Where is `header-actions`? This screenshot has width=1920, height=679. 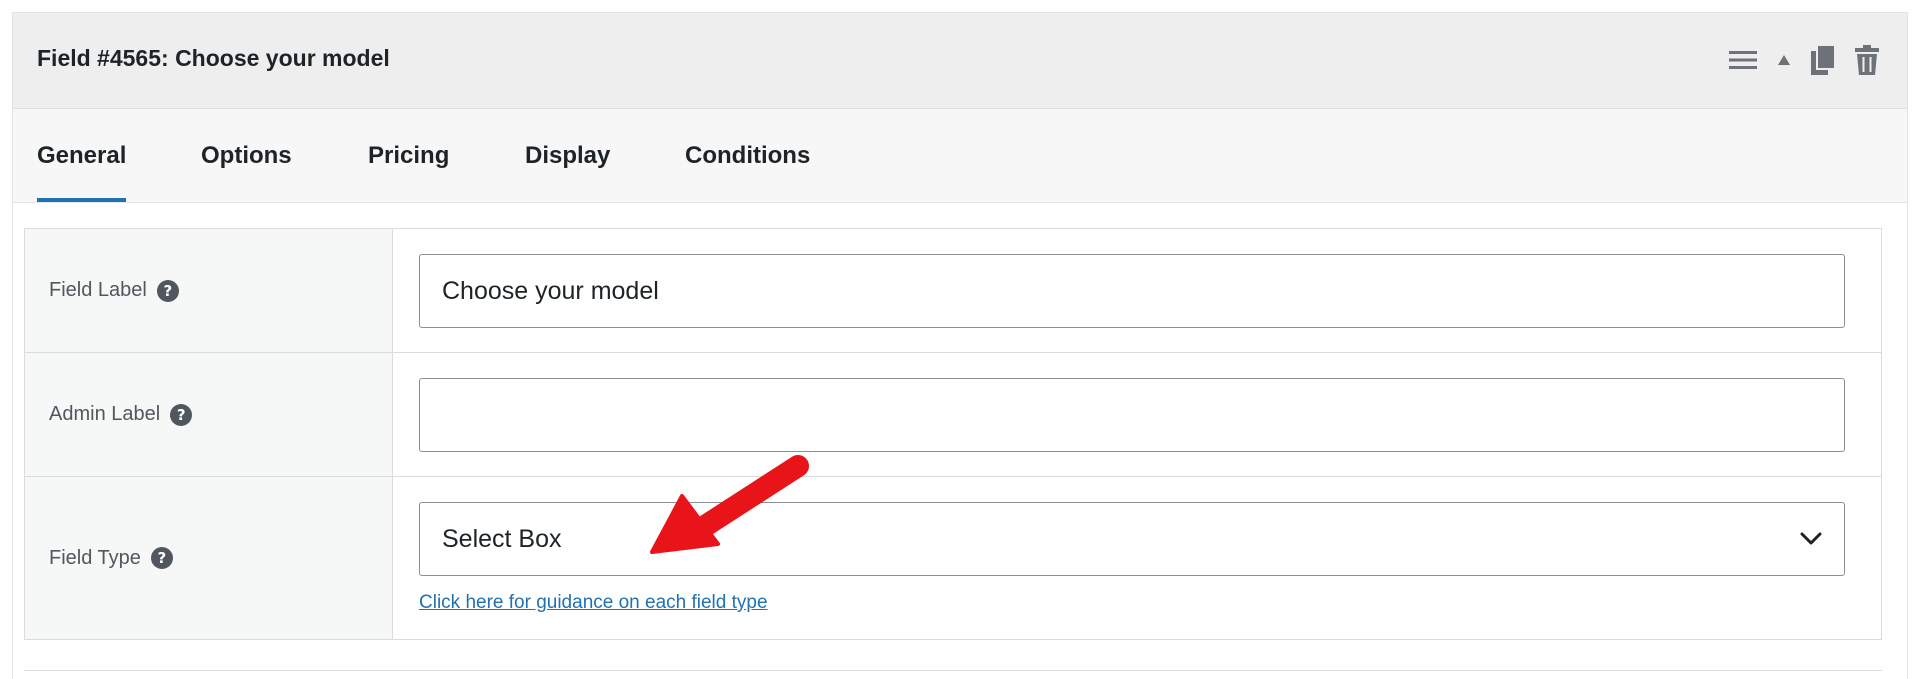 header-actions is located at coordinates (1804, 60).